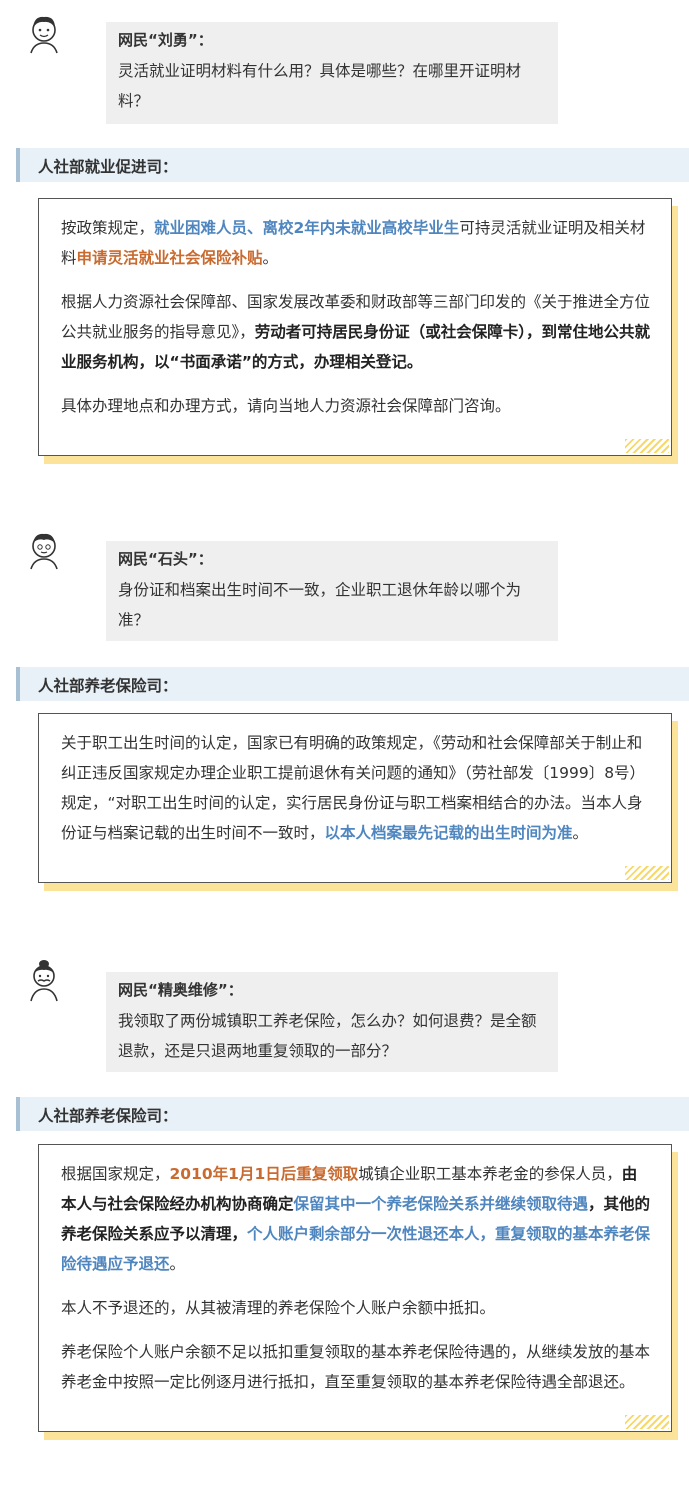 The width and height of the screenshot is (689, 1507). What do you see at coordinates (441, 1204) in the screenshot?
I see `highlight-text-run: 保留其中一个养老保险关系并继续领取待遇` at bounding box center [441, 1204].